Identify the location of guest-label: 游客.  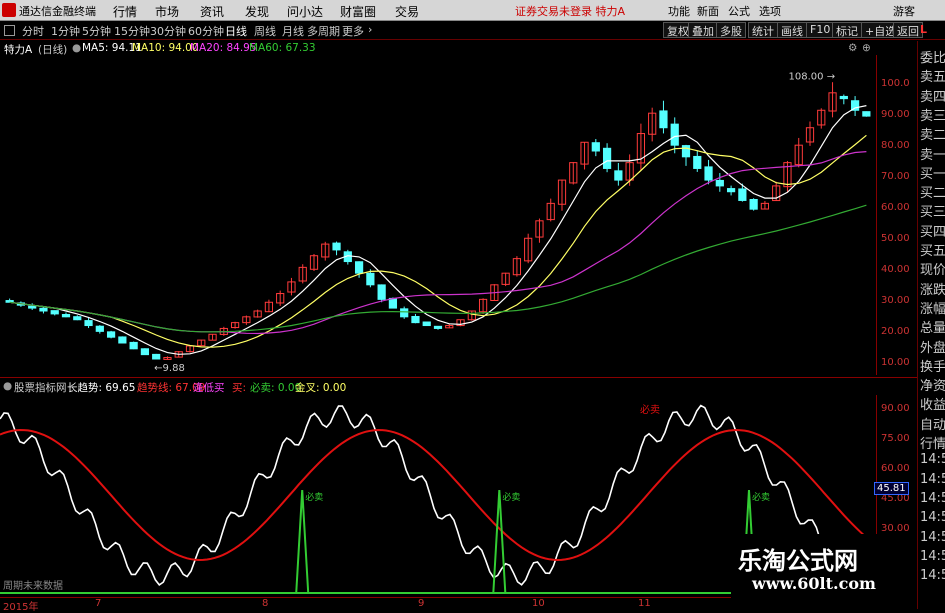
(904, 11).